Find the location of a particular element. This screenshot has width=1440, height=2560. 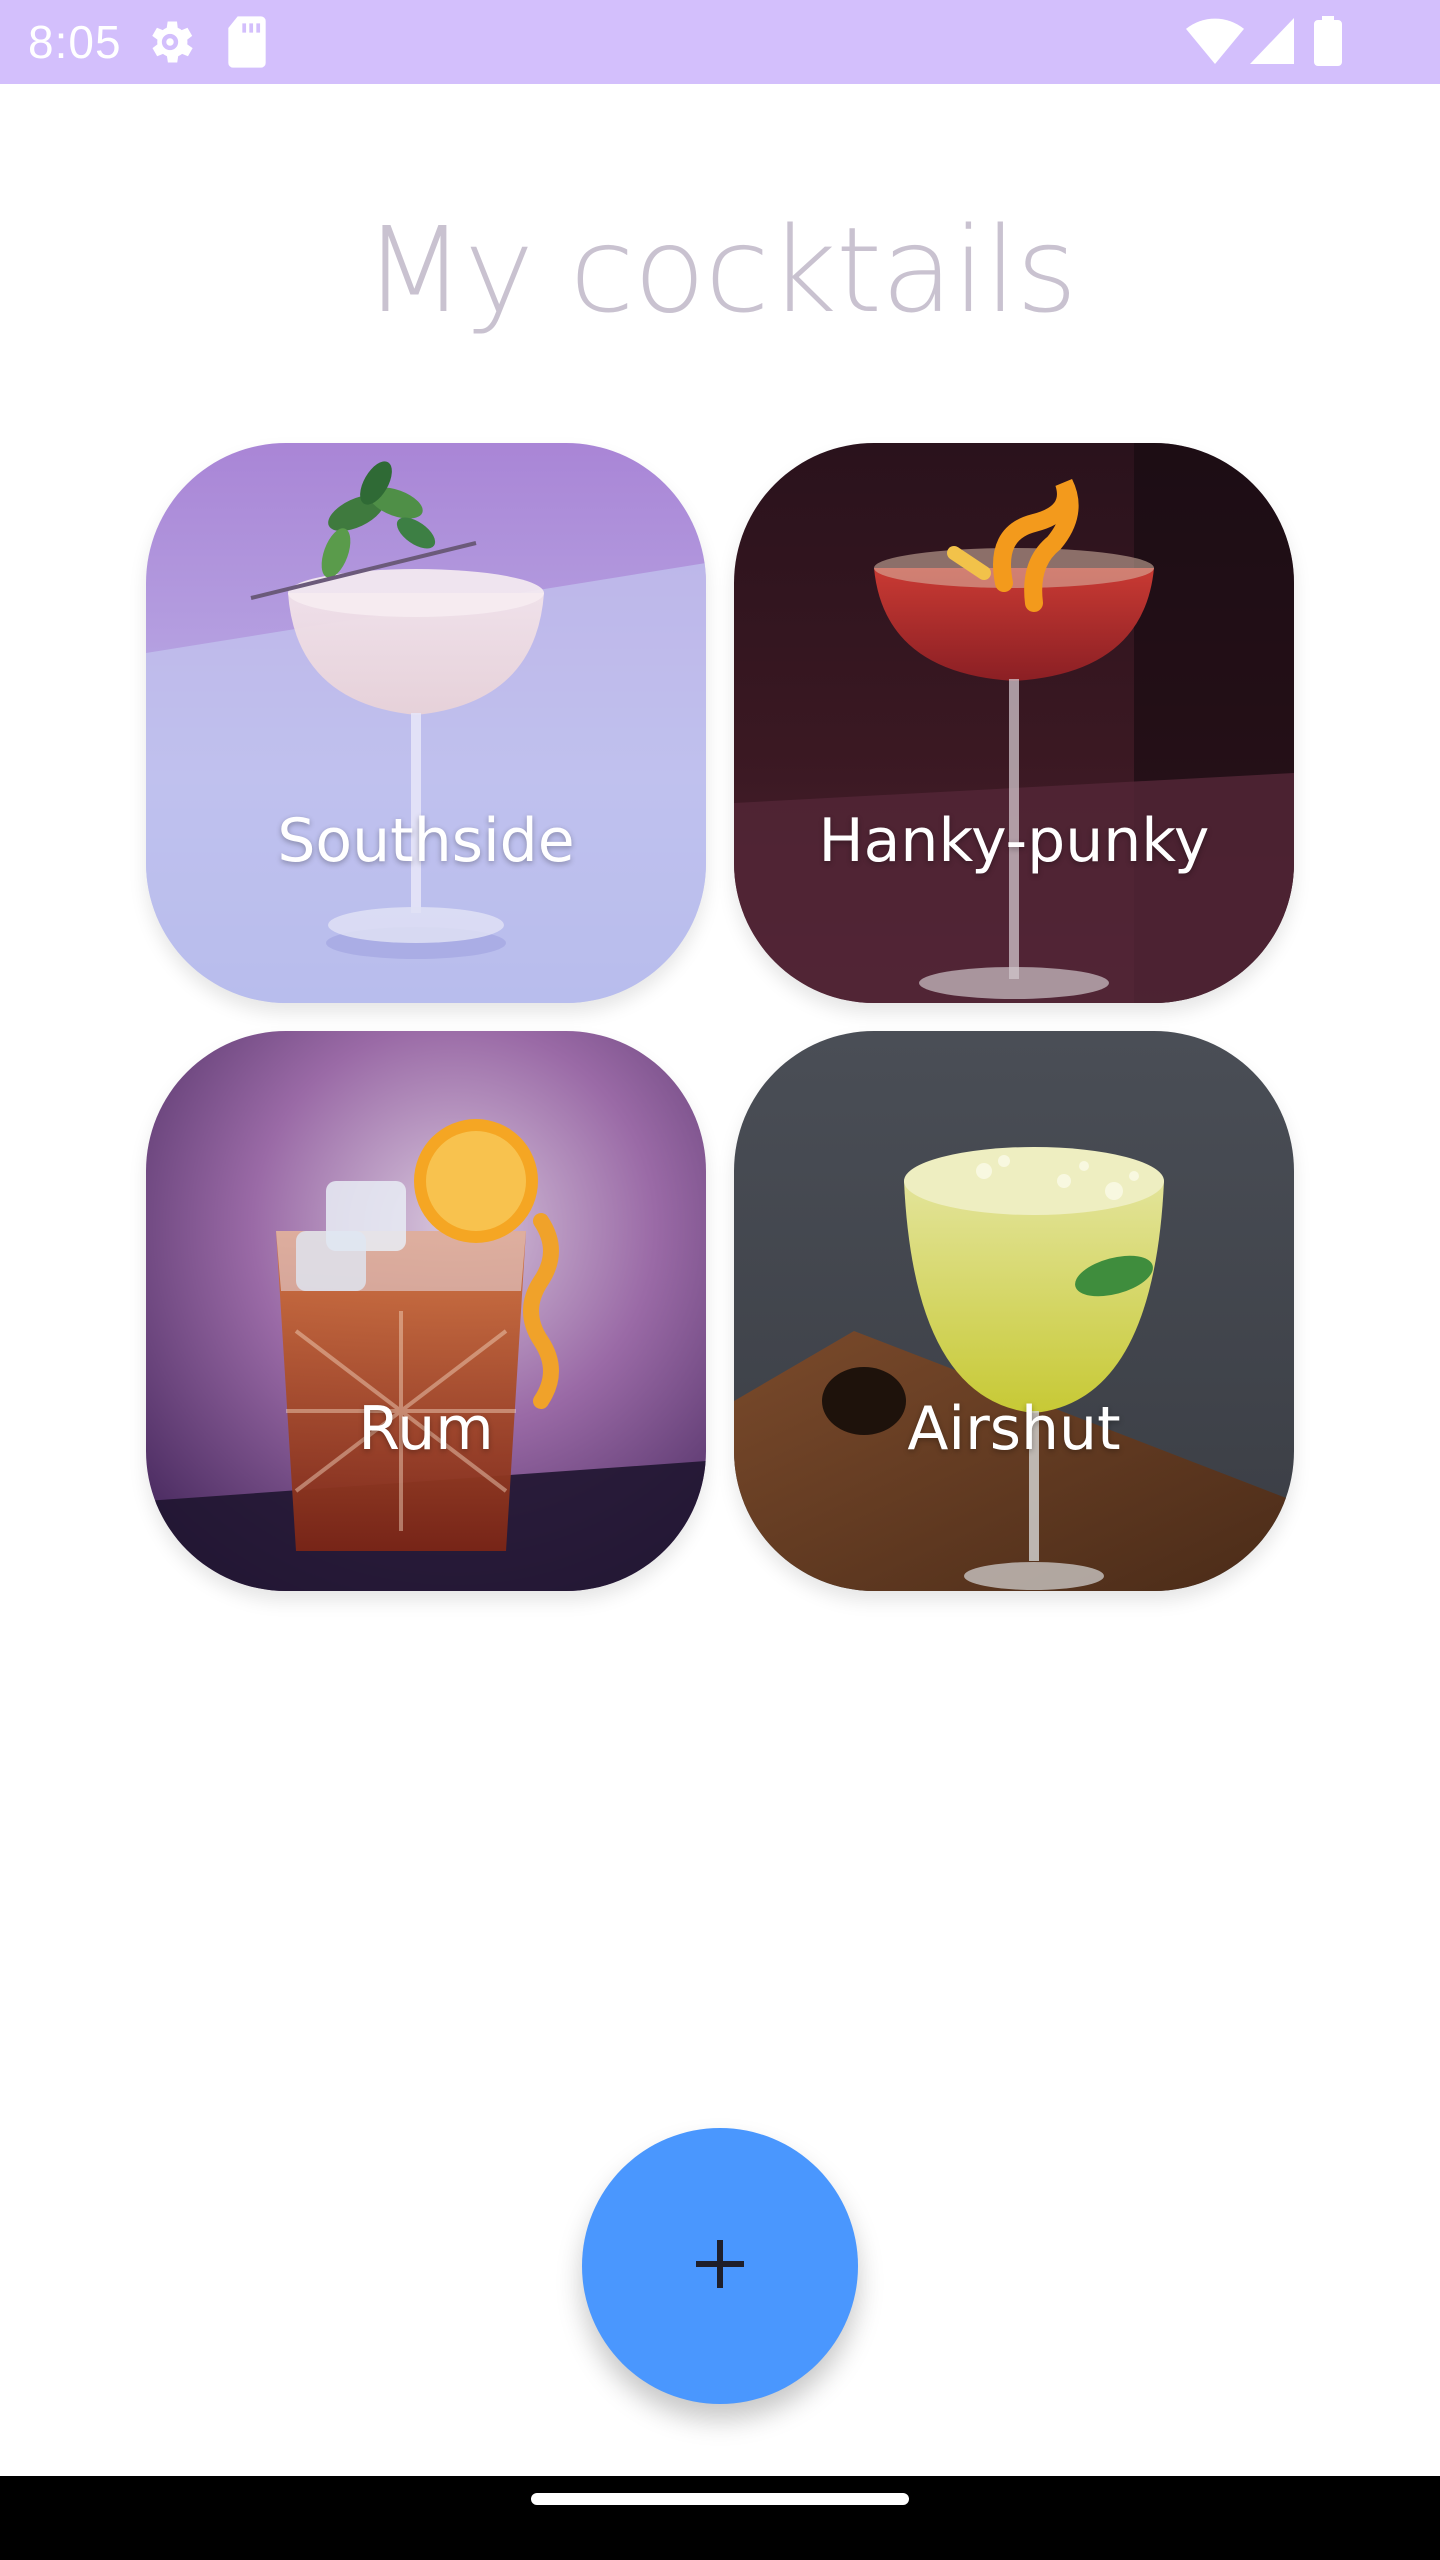

status-time: 8:05 is located at coordinates (75, 42).